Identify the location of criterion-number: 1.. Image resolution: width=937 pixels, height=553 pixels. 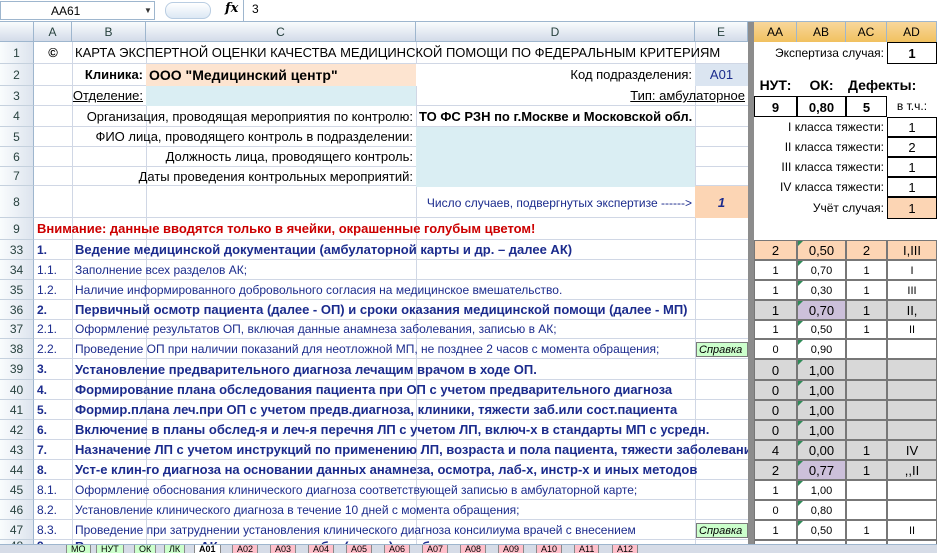
(42, 250).